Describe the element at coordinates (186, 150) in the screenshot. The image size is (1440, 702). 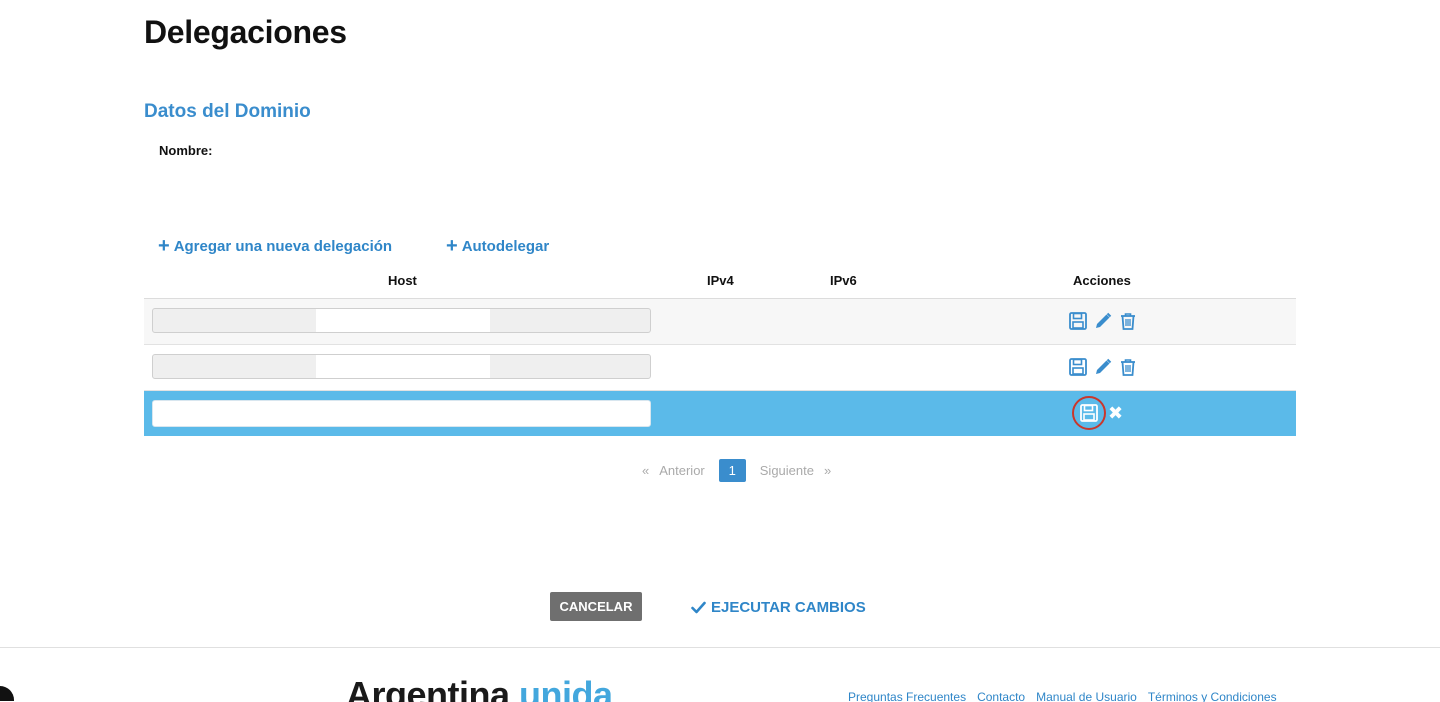
I see `nombre-label: Nombre:` at that location.